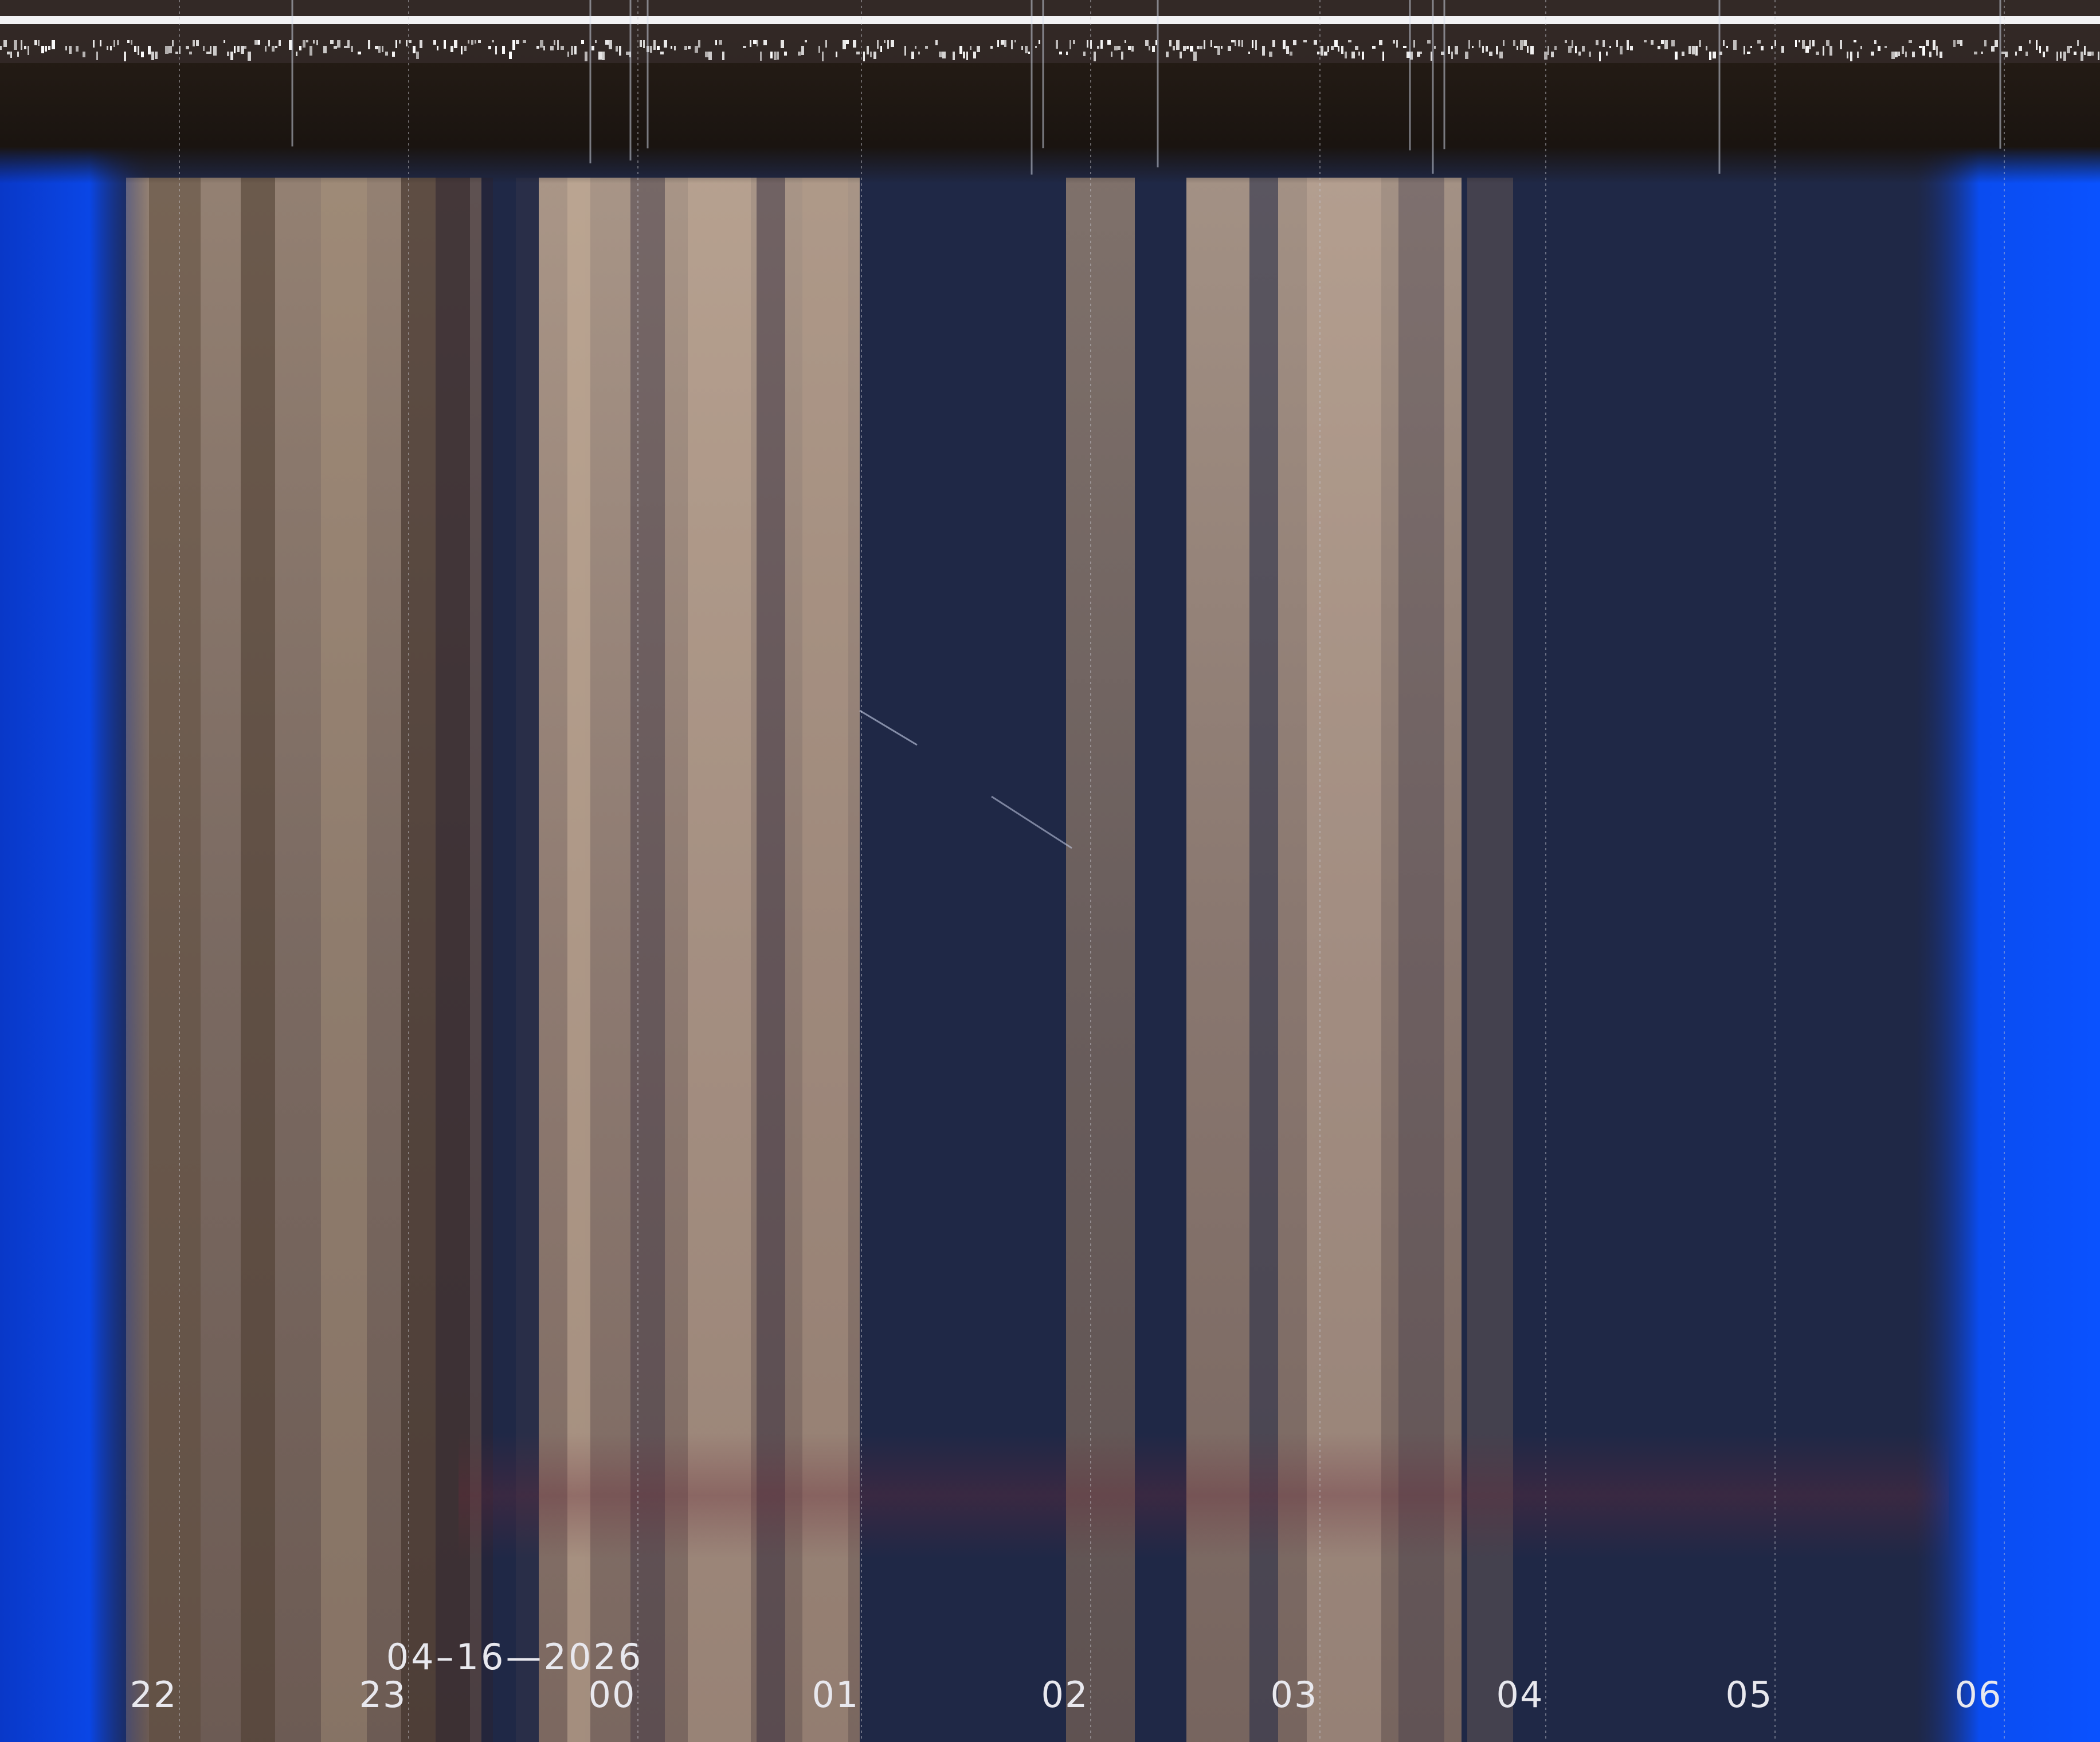  What do you see at coordinates (1749, 1695) in the screenshot?
I see `hour-label-05: 05` at bounding box center [1749, 1695].